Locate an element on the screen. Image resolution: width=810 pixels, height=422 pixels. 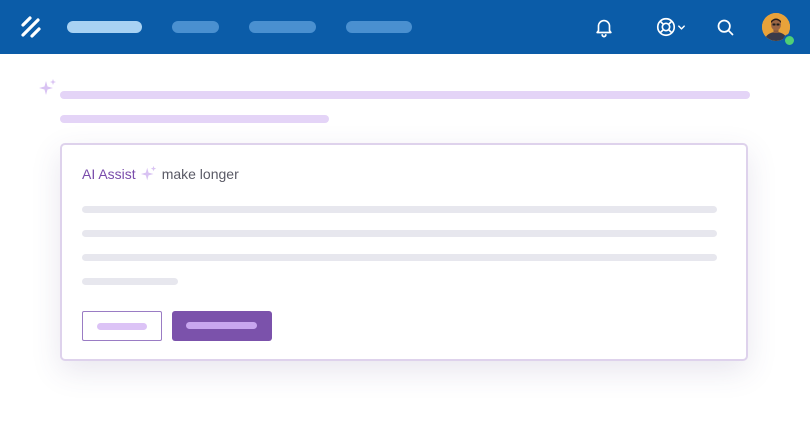
search-button is located at coordinates (725, 27).